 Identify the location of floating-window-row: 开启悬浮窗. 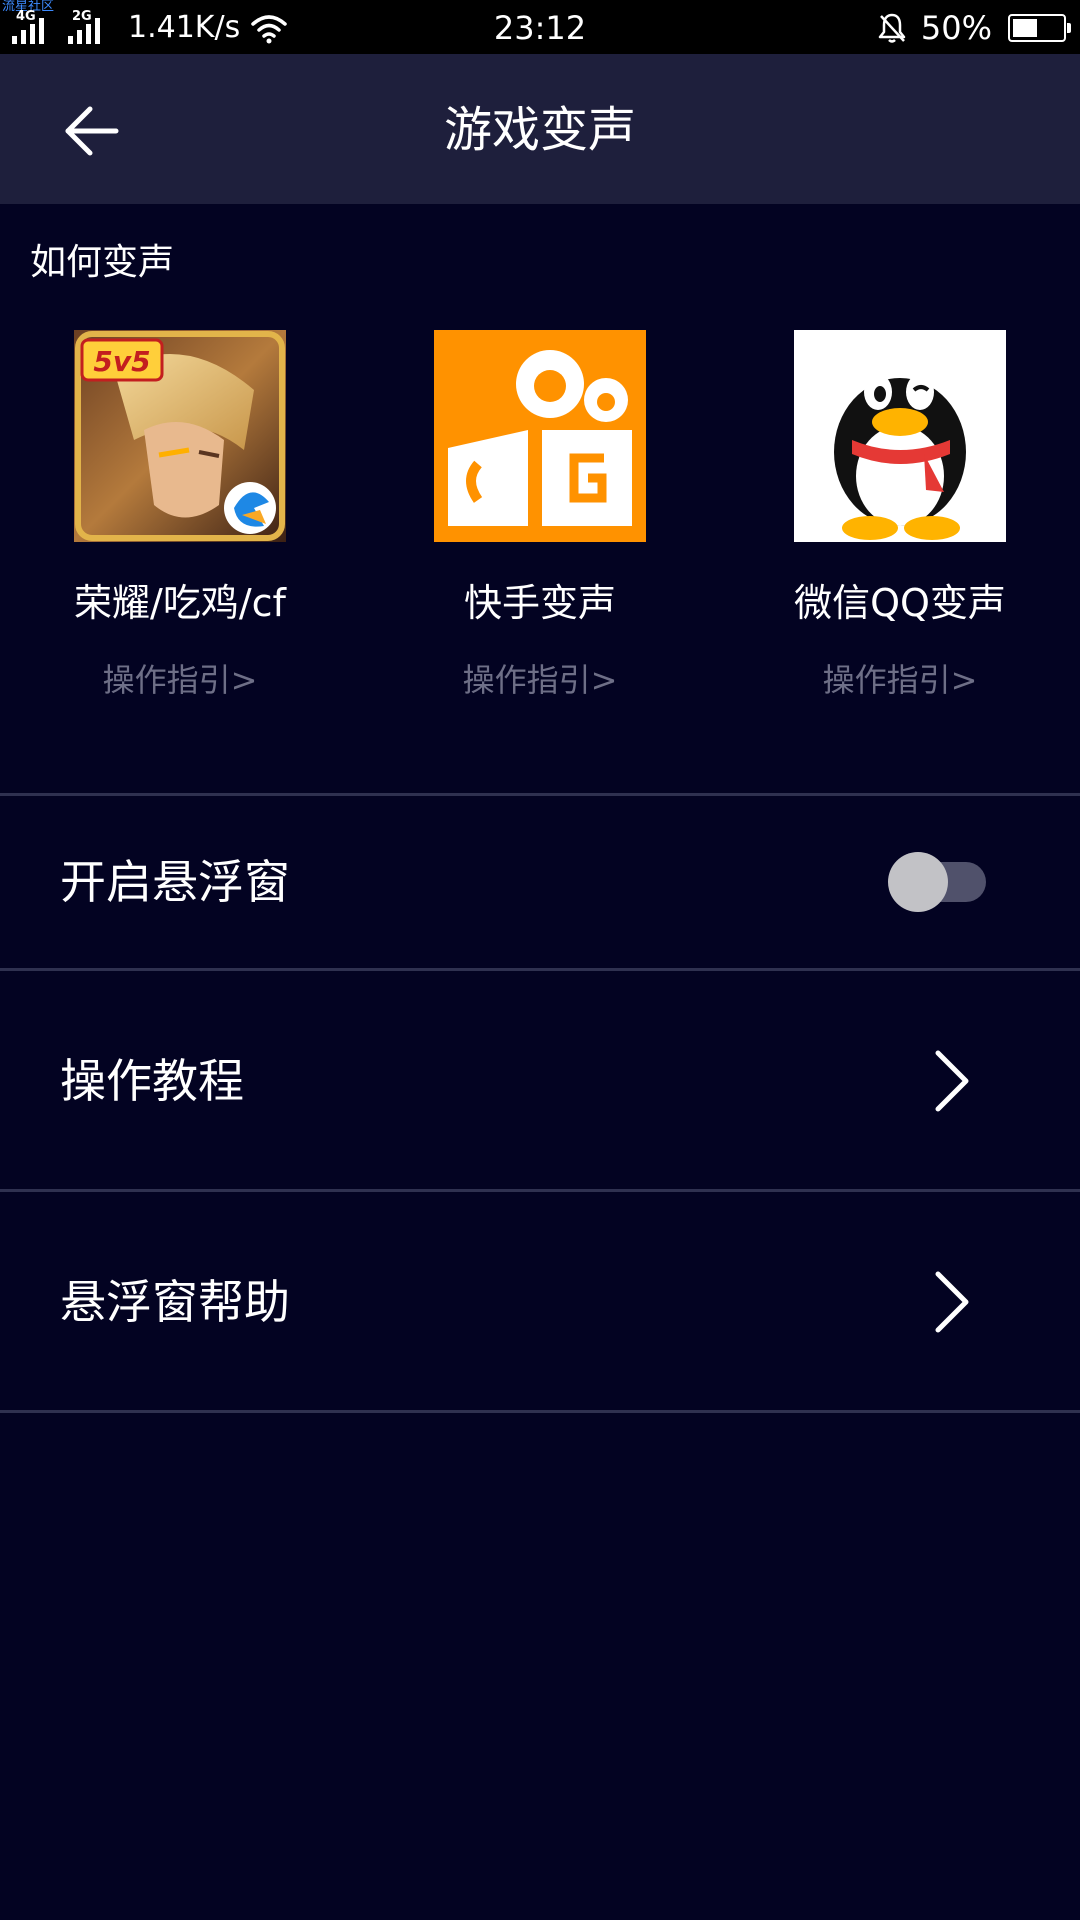
(540, 882).